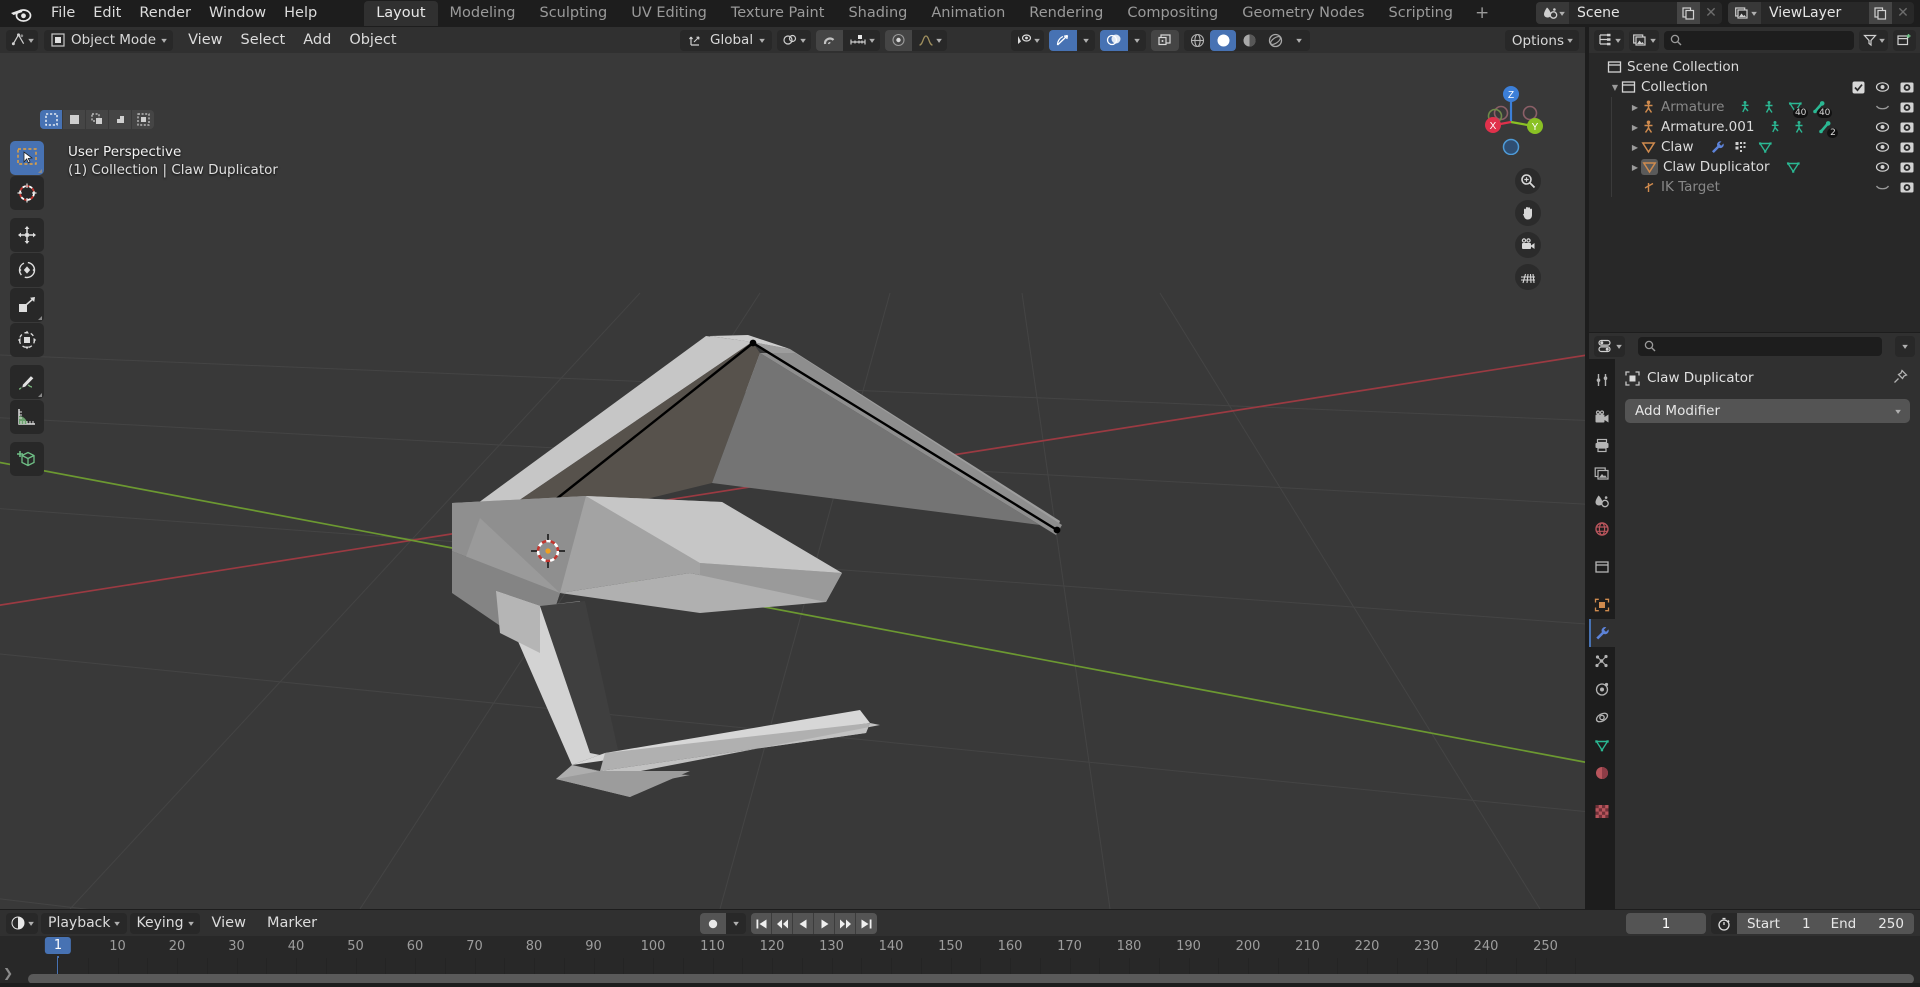 The image size is (1920, 987). I want to click on mode-selector: Object Mode ▾, so click(109, 40).